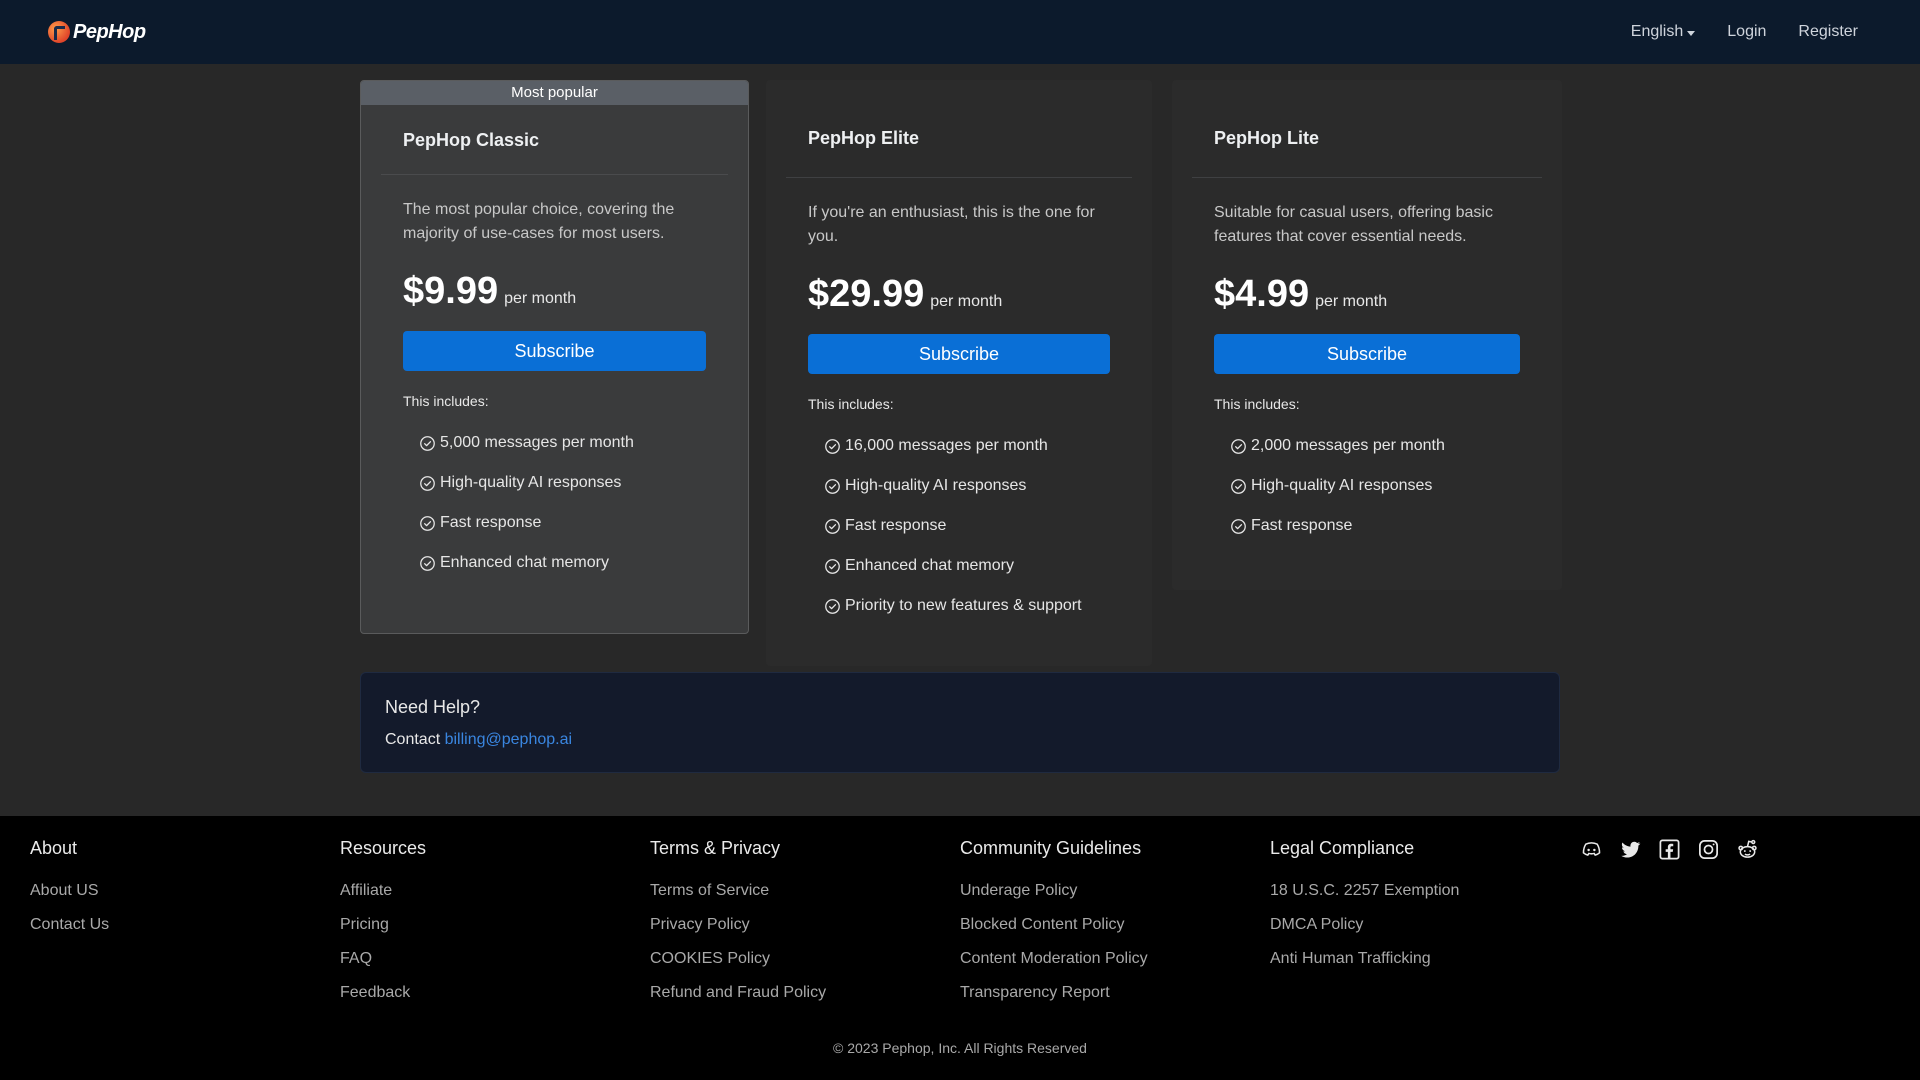  Describe the element at coordinates (960, 722) in the screenshot. I see `help-box: Need Help? Contact billing@pephop.ai` at that location.